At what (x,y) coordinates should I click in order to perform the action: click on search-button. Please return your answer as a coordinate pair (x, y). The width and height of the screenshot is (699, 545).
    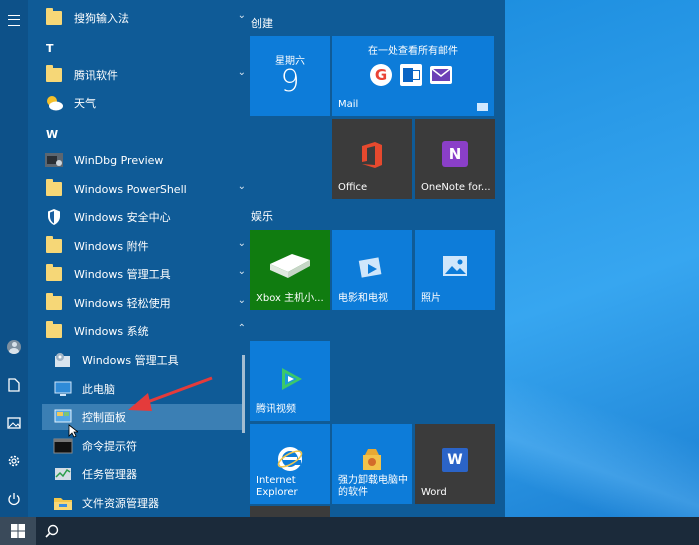
    Looking at the image, I should click on (52, 531).